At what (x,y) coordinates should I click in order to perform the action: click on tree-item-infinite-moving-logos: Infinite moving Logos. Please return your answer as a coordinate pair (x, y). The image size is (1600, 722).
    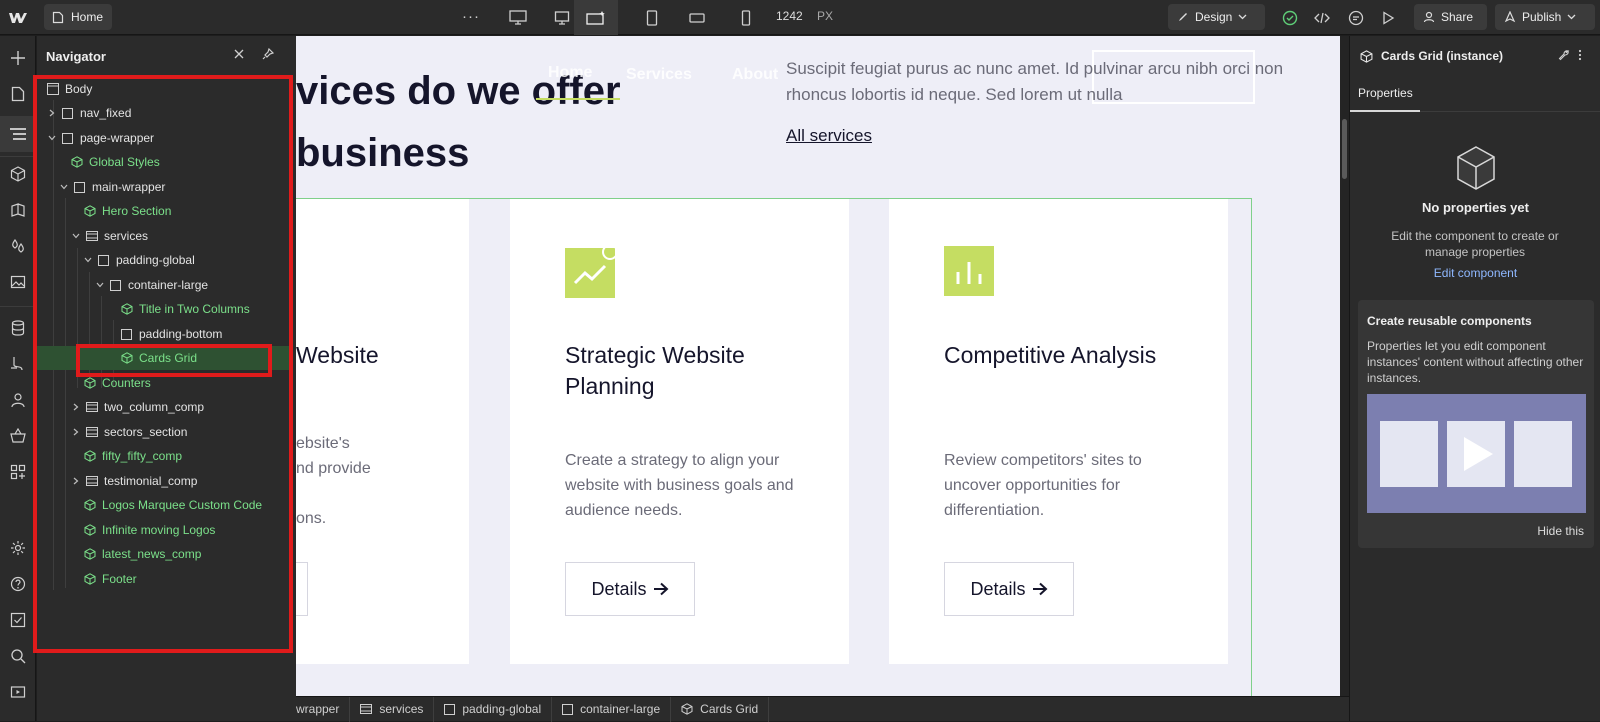
    Looking at the image, I should click on (187, 530).